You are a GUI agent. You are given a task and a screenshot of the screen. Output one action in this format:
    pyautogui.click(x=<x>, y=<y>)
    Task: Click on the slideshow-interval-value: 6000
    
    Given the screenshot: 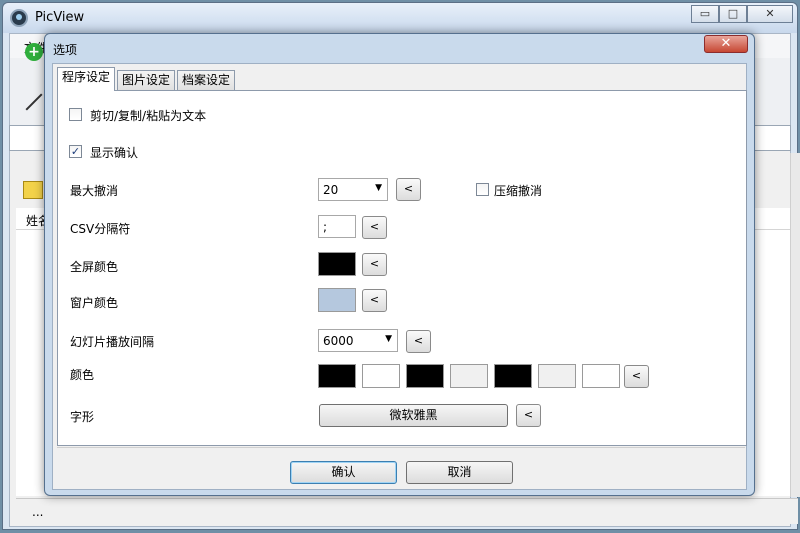 What is the action you would take?
    pyautogui.click(x=338, y=341)
    